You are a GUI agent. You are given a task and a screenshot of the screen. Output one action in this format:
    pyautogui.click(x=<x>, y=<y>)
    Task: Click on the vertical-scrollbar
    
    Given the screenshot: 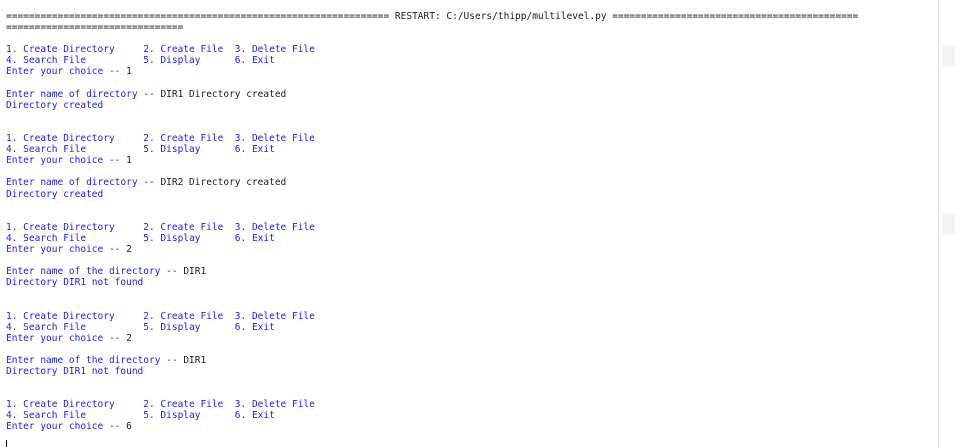 What is the action you would take?
    pyautogui.click(x=948, y=223)
    